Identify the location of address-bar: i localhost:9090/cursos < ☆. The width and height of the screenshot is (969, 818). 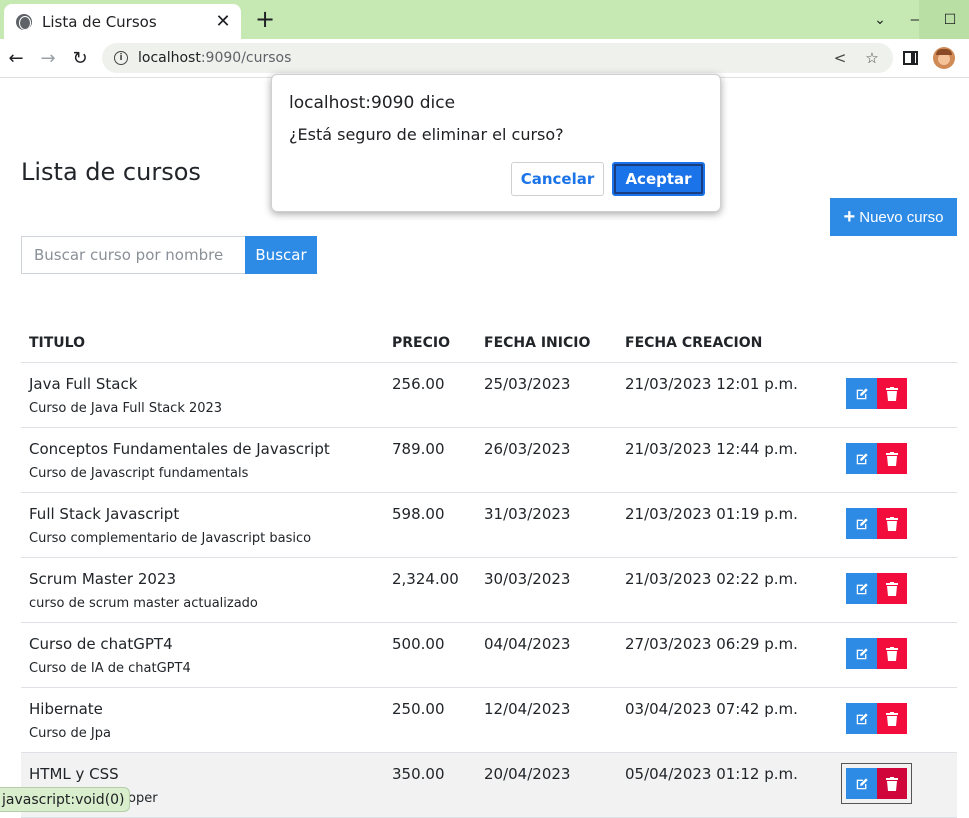
(497, 58).